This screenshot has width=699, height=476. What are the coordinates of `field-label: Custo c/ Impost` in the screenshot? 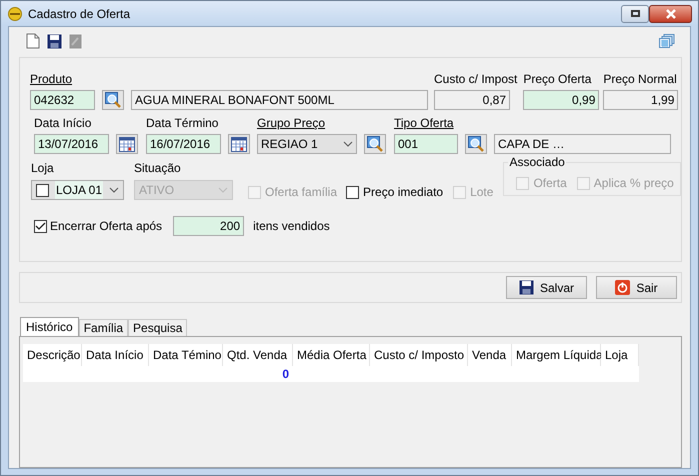 It's located at (476, 79).